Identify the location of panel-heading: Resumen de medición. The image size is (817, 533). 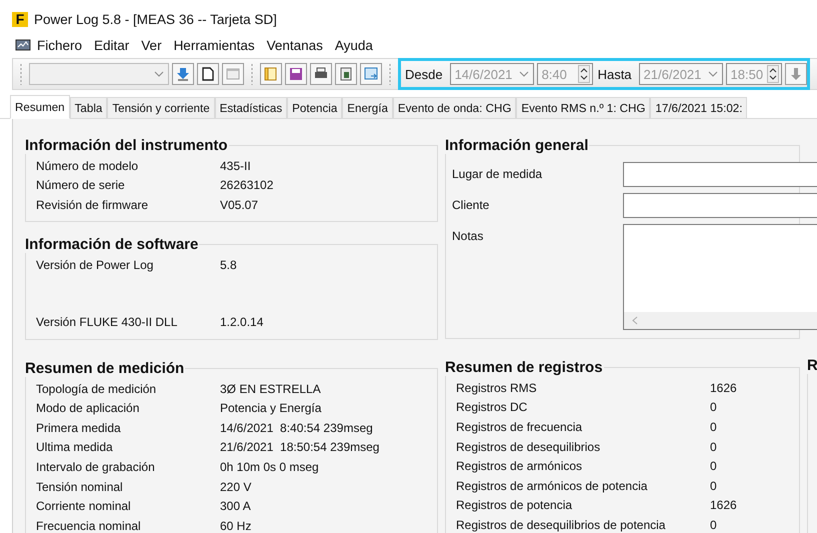
(105, 368).